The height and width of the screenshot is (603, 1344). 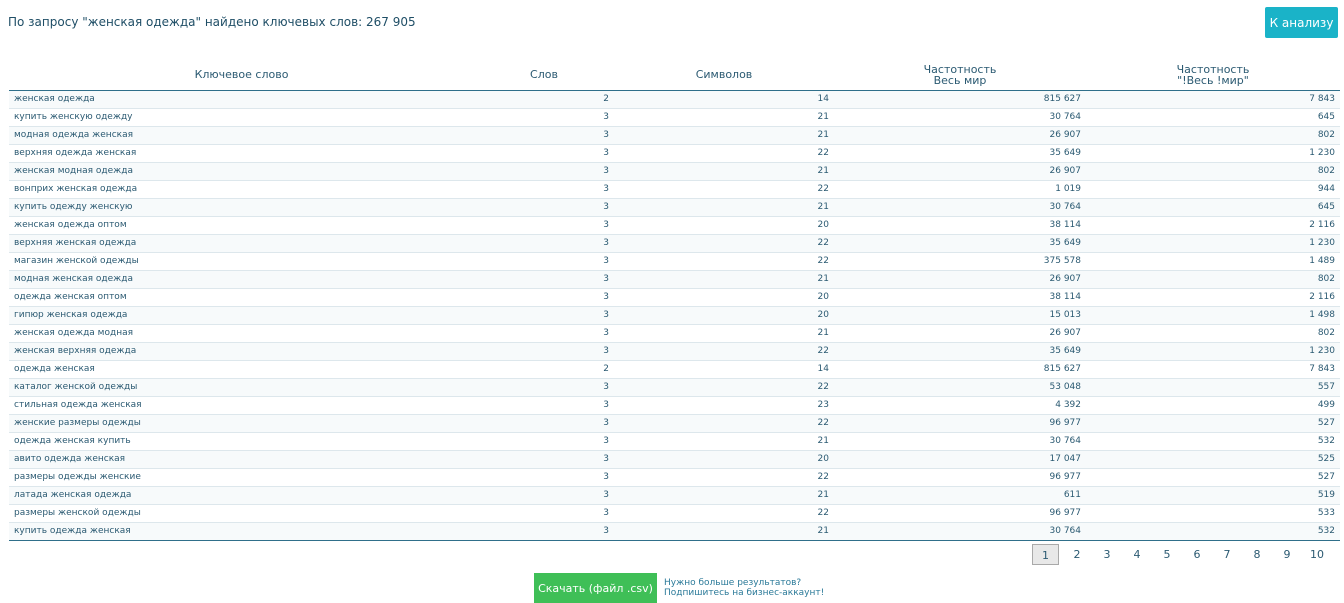 I want to click on table-row: верхняя одежда женская 3 22 35 649 1 230, so click(x=674, y=153).